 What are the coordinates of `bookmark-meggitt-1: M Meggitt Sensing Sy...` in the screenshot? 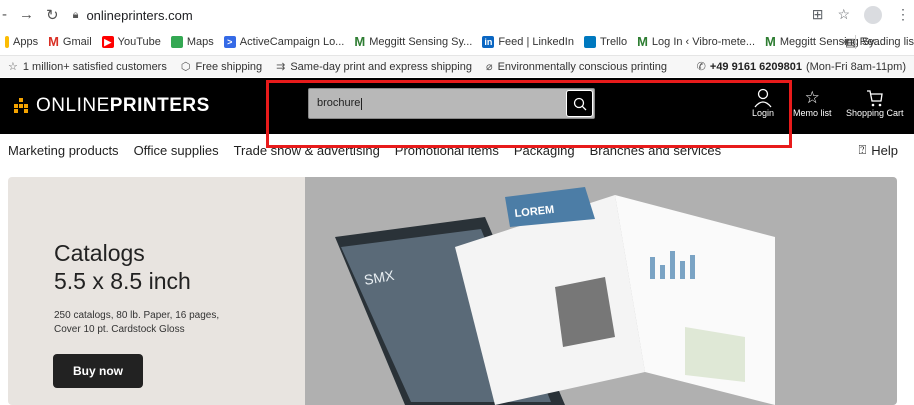 It's located at (413, 41).